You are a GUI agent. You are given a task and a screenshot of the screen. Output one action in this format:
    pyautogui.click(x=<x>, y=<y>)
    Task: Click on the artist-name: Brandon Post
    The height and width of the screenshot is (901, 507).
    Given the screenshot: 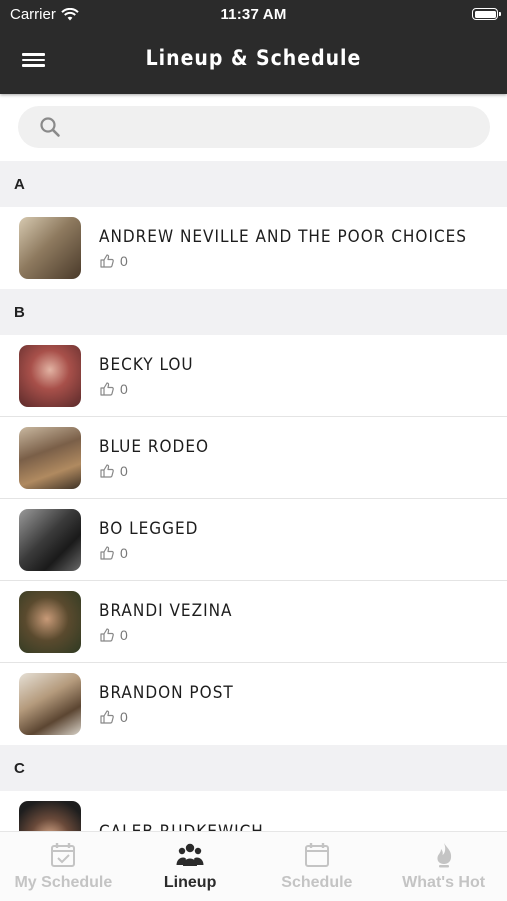 What is the action you would take?
    pyautogui.click(x=166, y=693)
    